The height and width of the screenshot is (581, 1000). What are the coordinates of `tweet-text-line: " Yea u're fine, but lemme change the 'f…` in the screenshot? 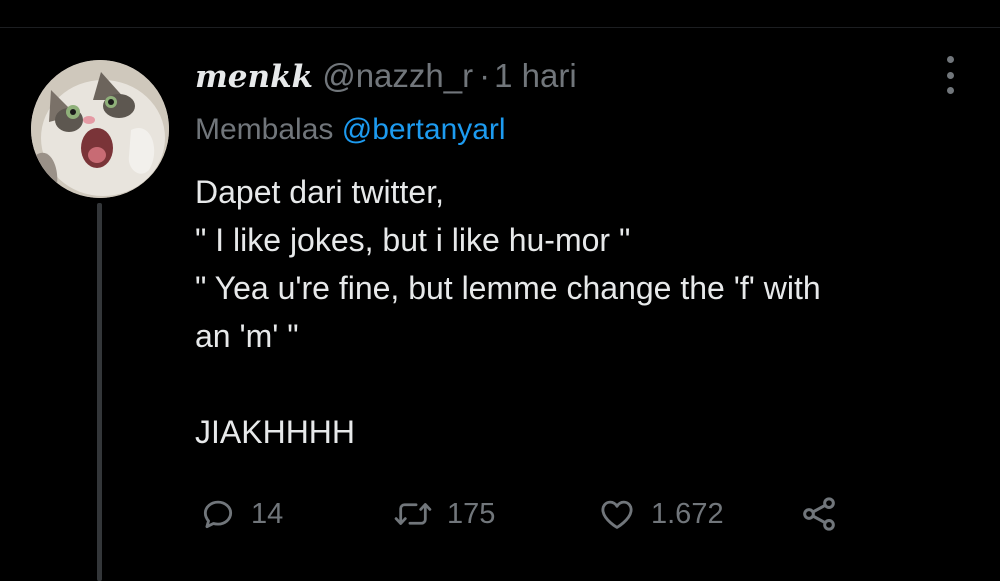 It's located at (508, 288).